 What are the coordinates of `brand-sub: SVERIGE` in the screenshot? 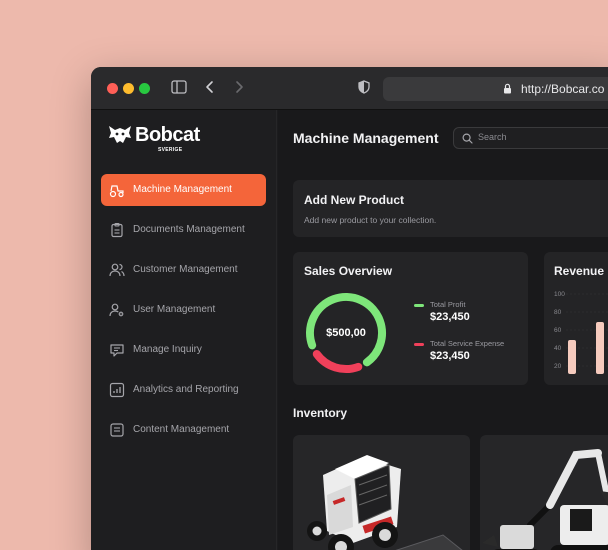 It's located at (170, 150).